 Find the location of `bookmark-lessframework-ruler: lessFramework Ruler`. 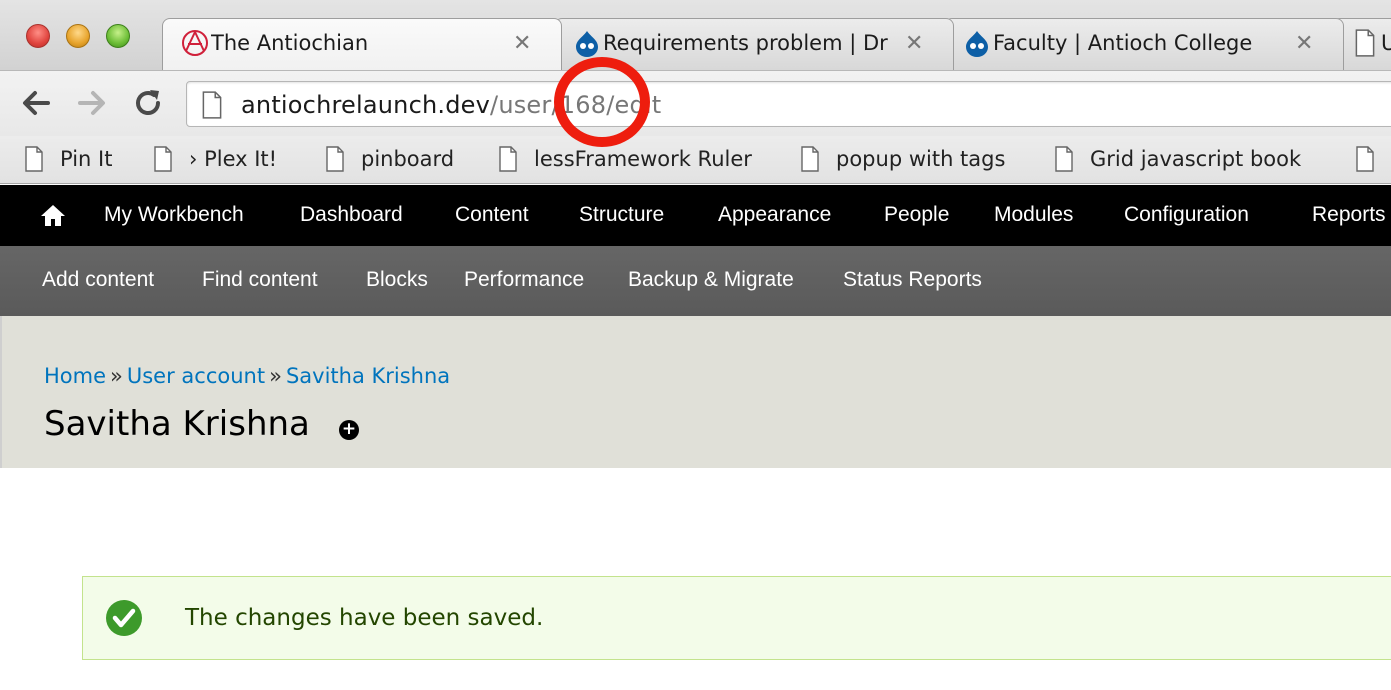

bookmark-lessframework-ruler: lessFramework Ruler is located at coordinates (633, 160).